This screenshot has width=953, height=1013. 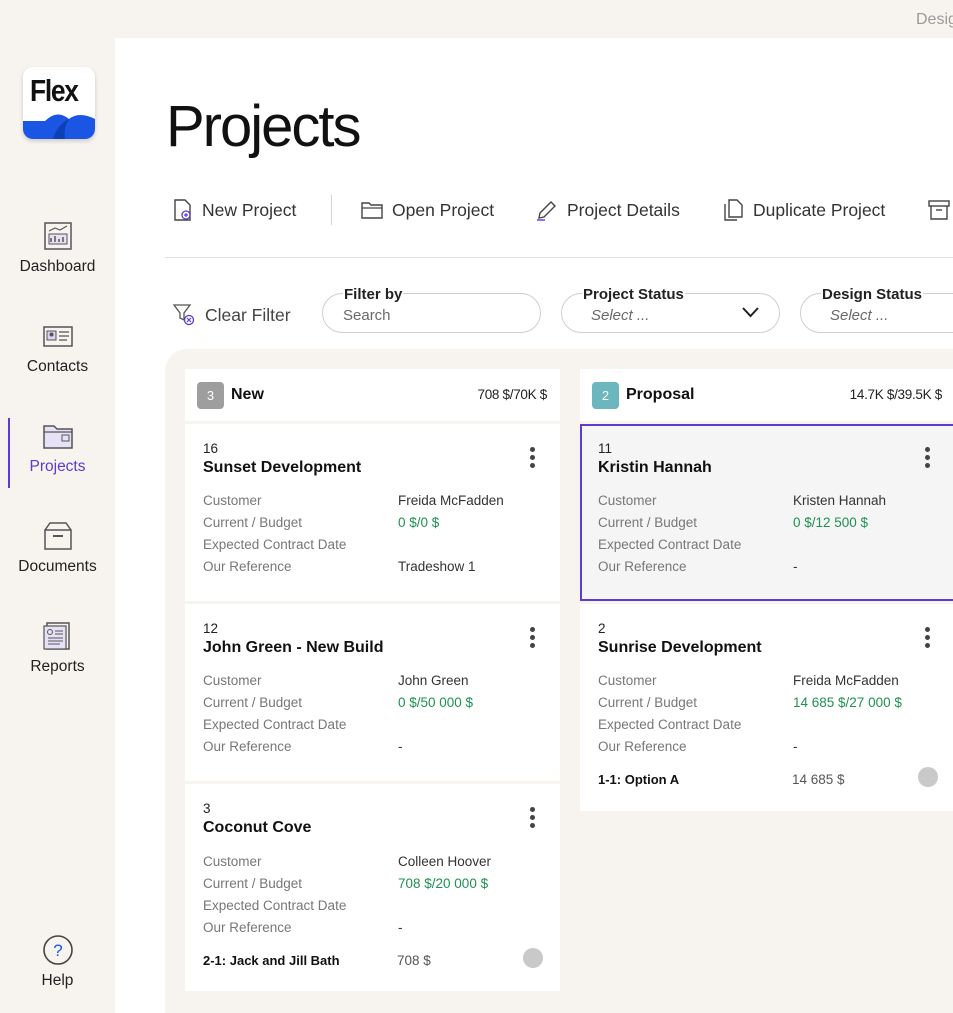 I want to click on customer-value: John Green, so click(x=433, y=680).